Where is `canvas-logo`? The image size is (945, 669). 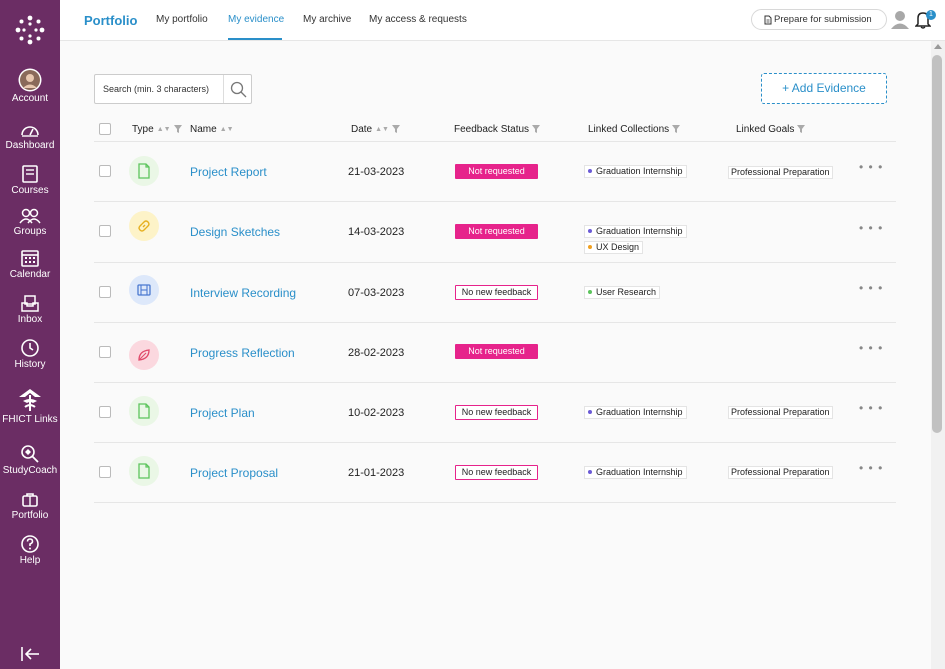 canvas-logo is located at coordinates (30, 30).